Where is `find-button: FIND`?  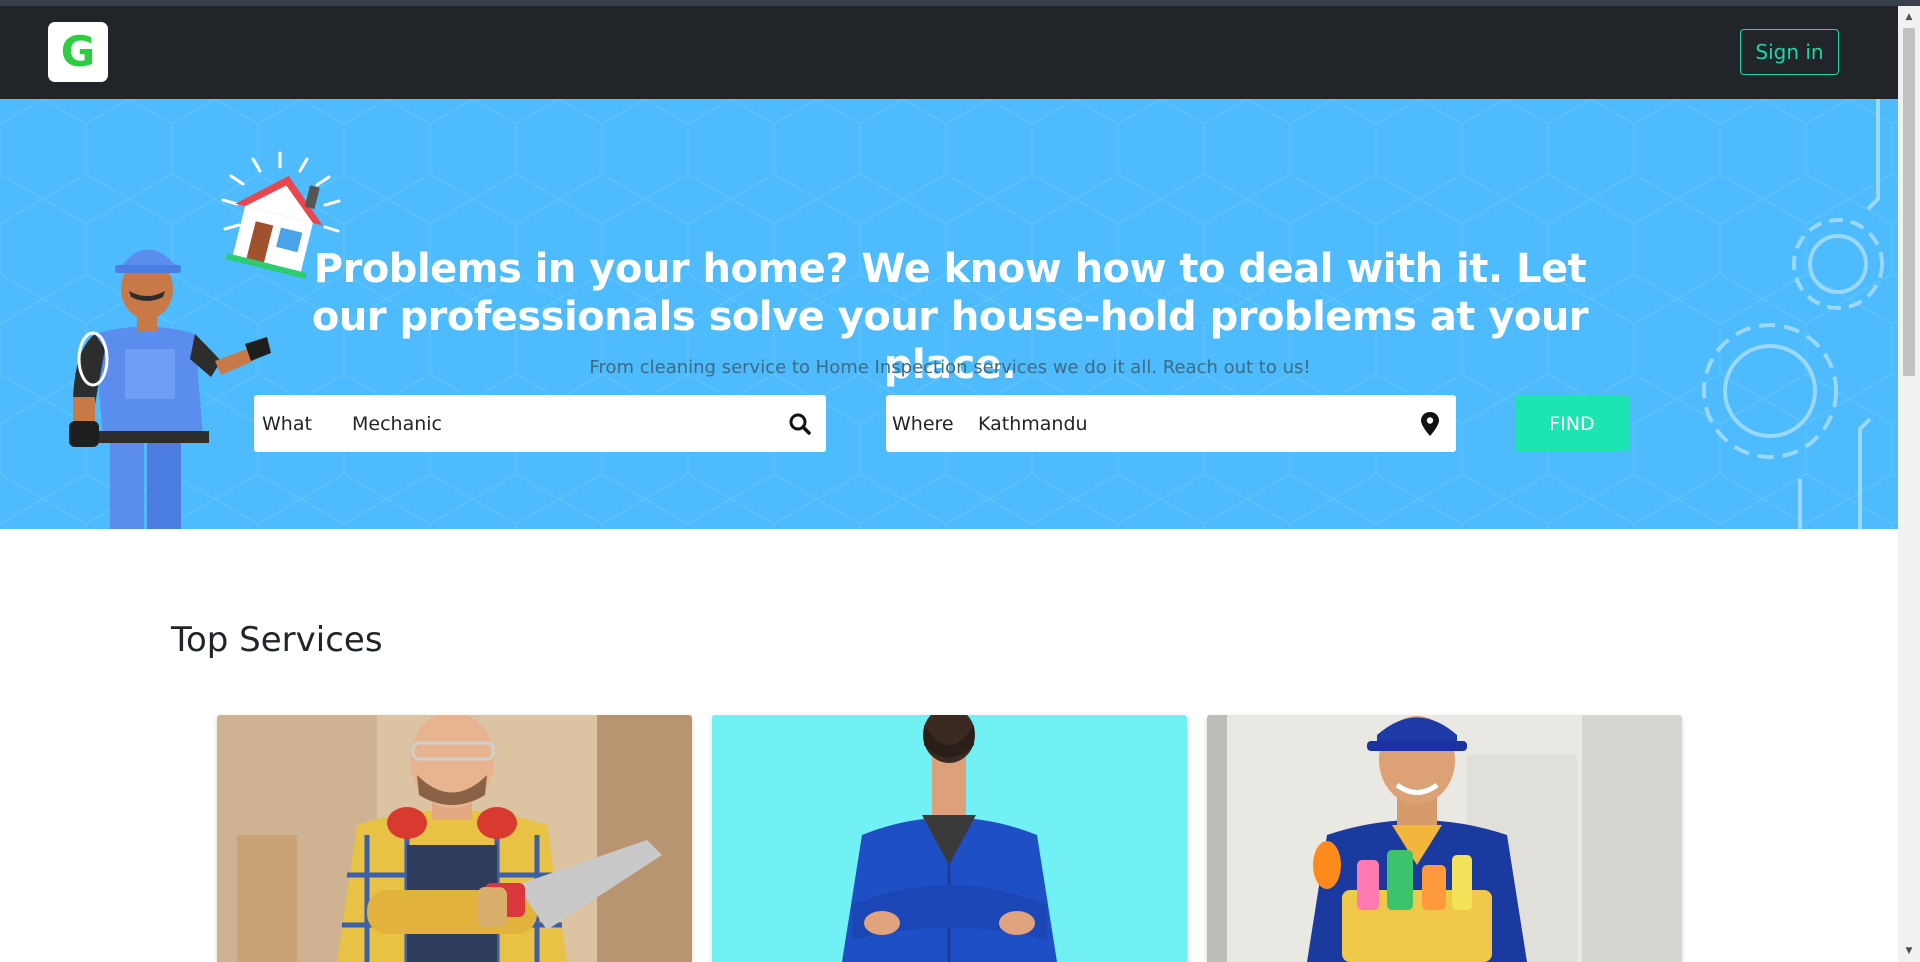 find-button: FIND is located at coordinates (1572, 423).